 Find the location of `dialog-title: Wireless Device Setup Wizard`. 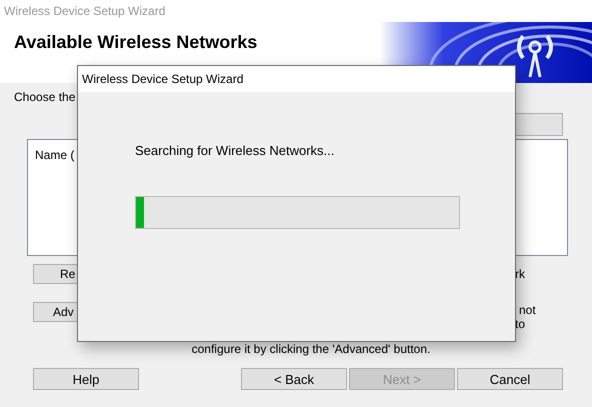

dialog-title: Wireless Device Setup Wizard is located at coordinates (163, 79).